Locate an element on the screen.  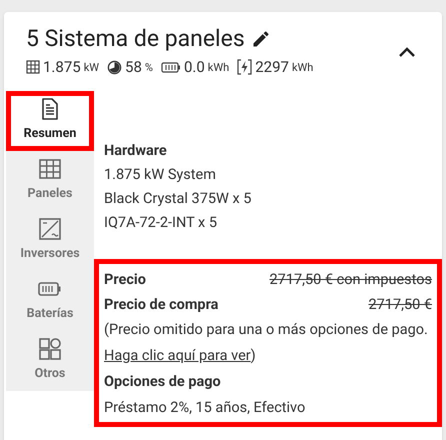
stat-value: 0.0 is located at coordinates (194, 67).